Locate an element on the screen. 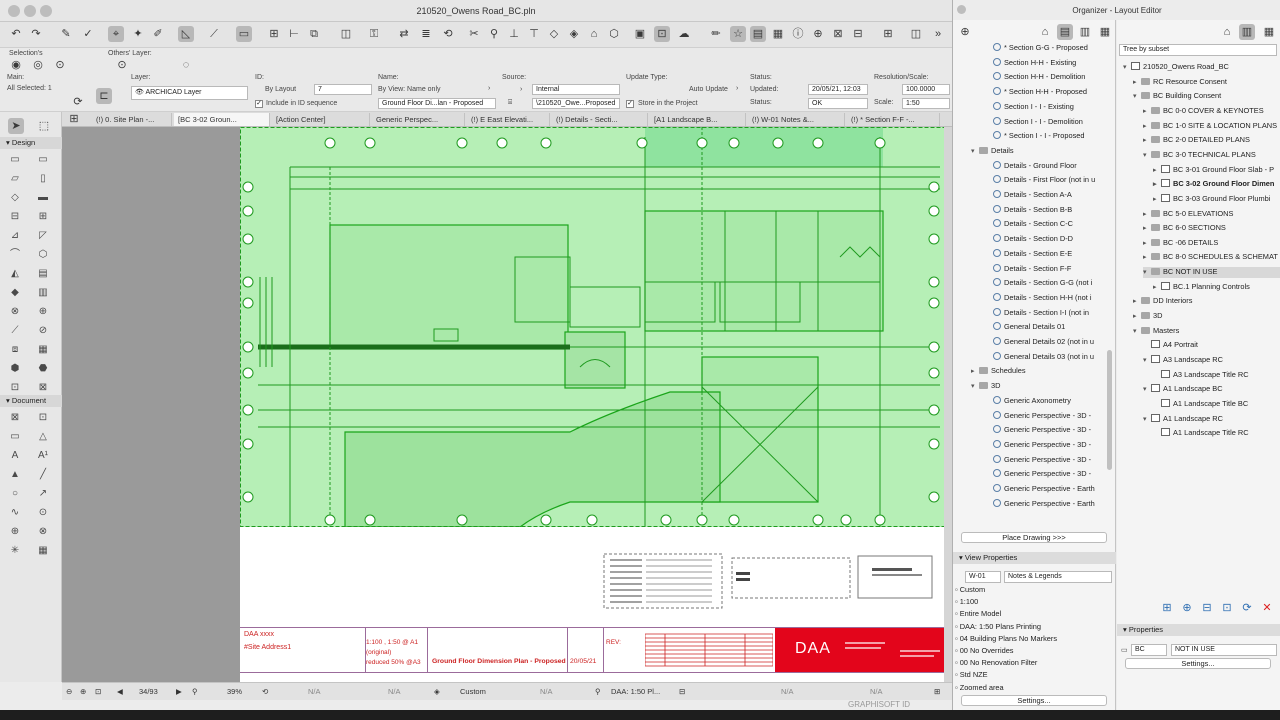  object-tool-icon: ▤ is located at coordinates (43, 274).